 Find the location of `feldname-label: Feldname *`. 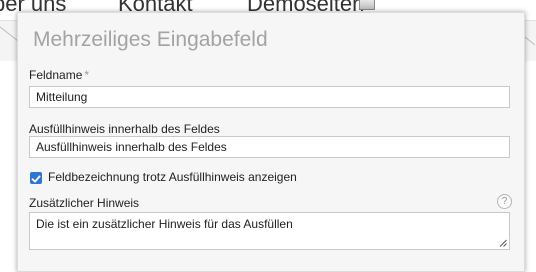

feldname-label: Feldname * is located at coordinates (59, 75).